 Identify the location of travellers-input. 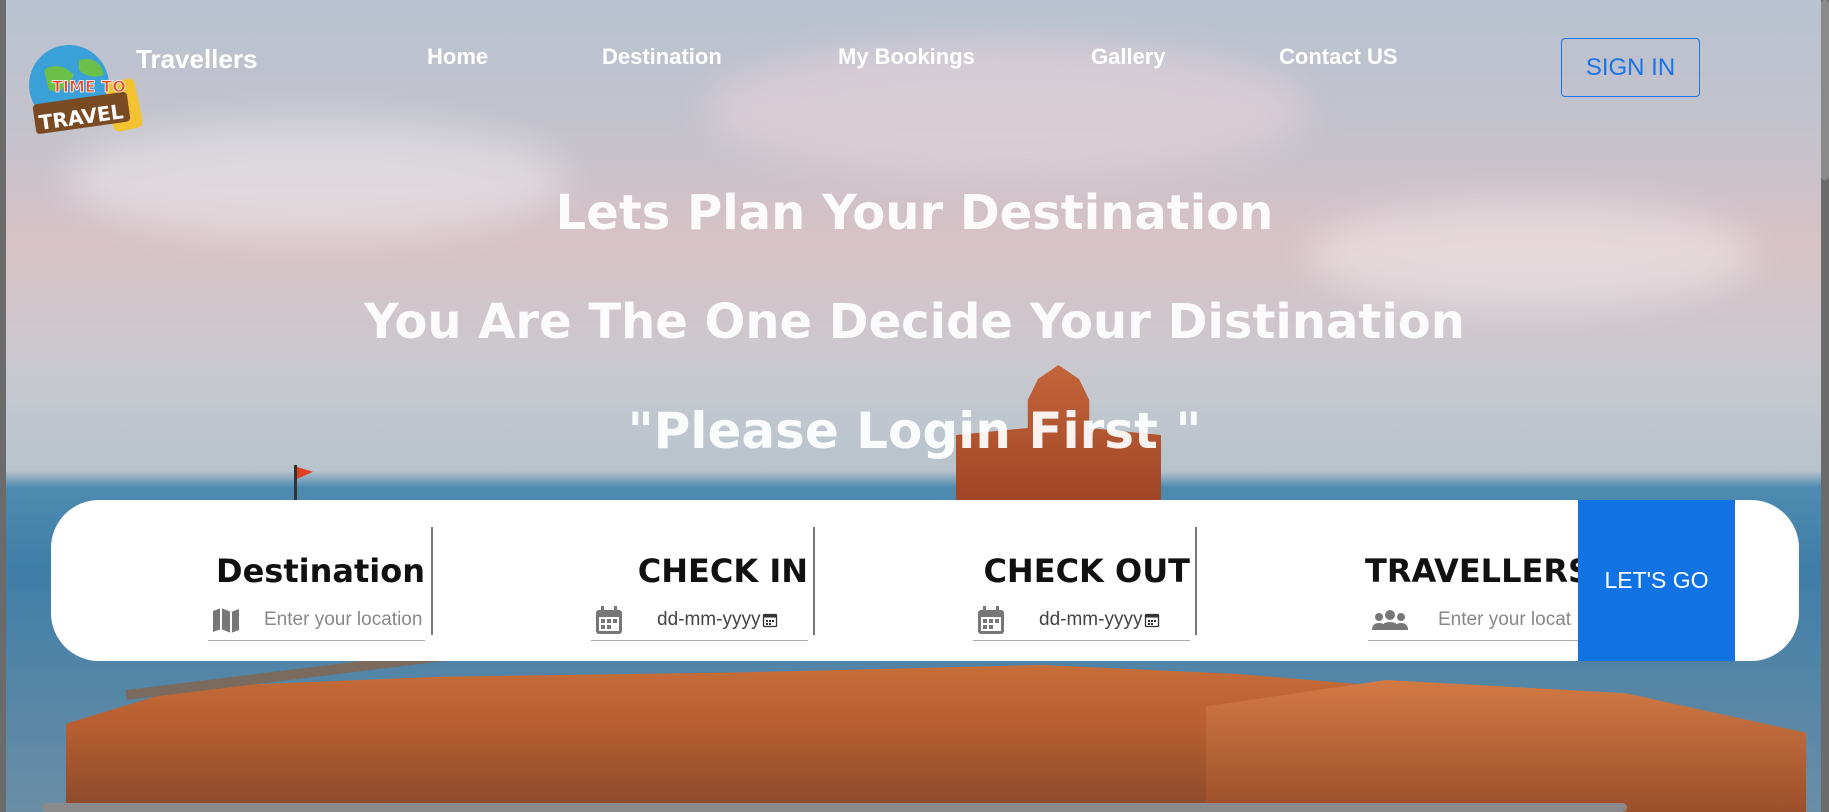
(1508, 620).